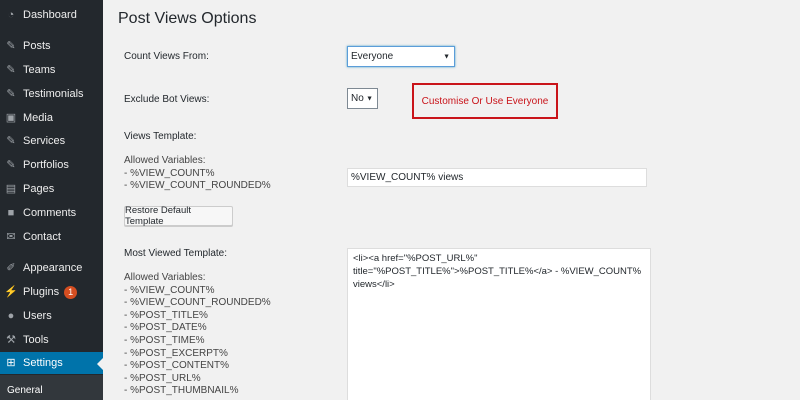 The width and height of the screenshot is (800, 400). Describe the element at coordinates (39, 189) in the screenshot. I see `sidebar-item-label: Pages` at that location.